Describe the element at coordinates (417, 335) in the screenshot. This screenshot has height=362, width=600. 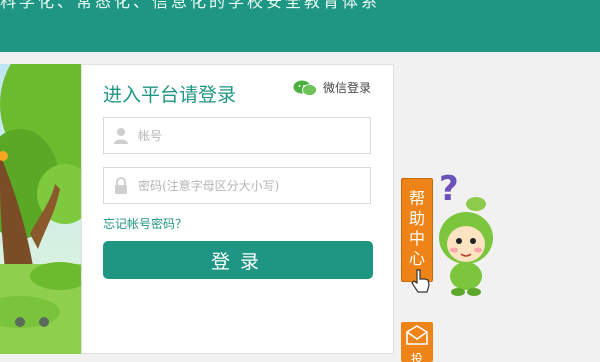
I see `envelope-icon` at that location.